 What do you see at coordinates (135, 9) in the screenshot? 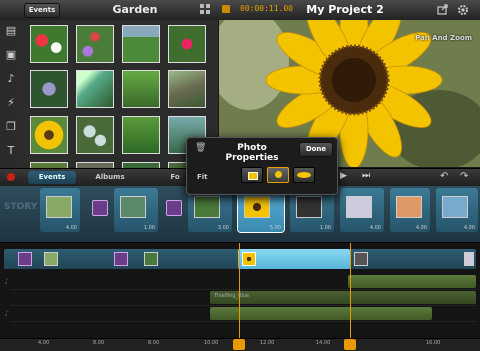
I see `library-title: Garden` at bounding box center [135, 9].